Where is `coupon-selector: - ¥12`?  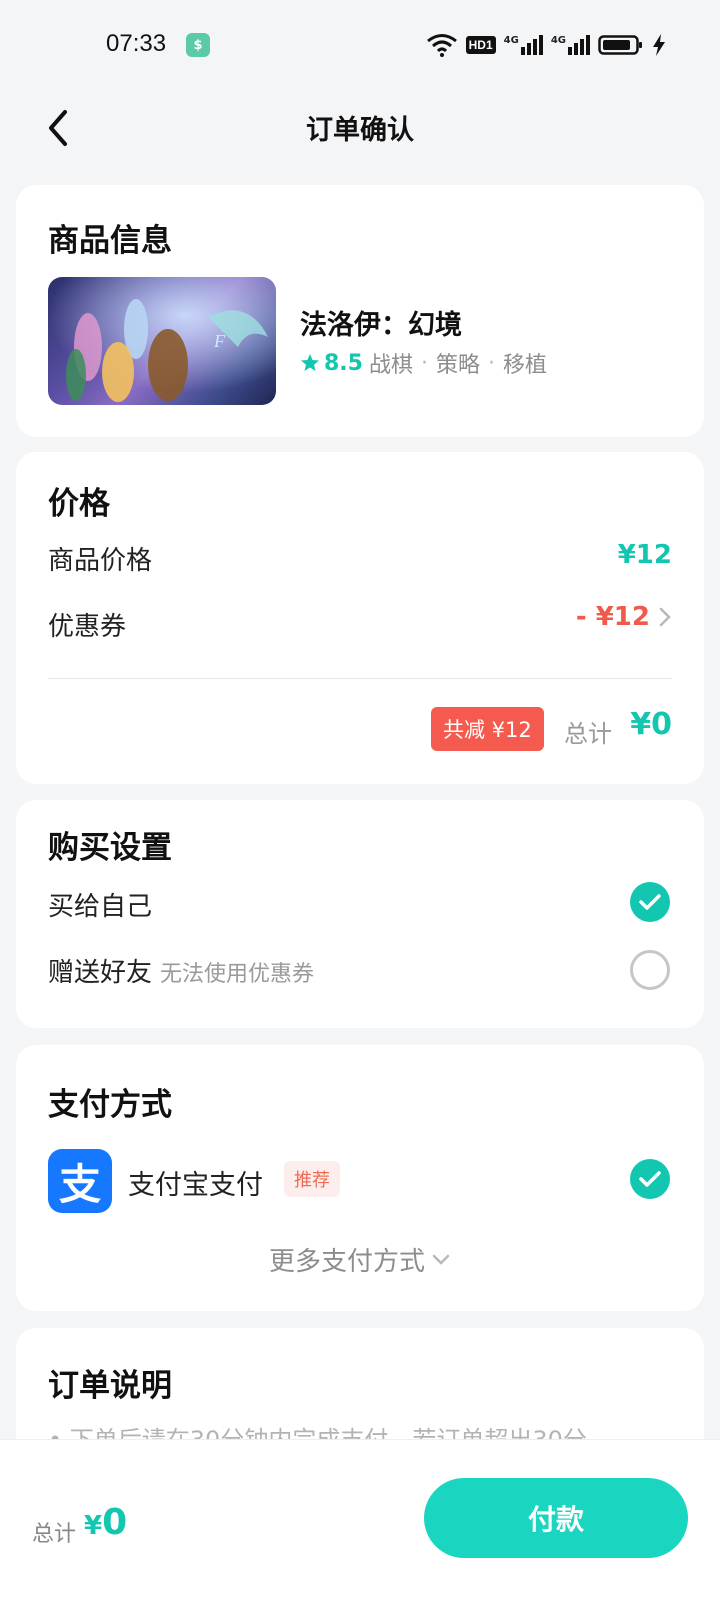
coupon-selector: - ¥12 is located at coordinates (624, 617).